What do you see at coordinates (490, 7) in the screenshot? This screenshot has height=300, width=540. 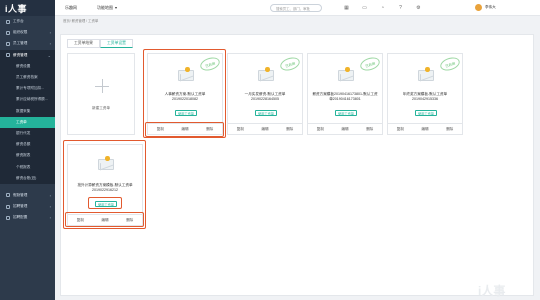 I see `user-name: 李伟大` at bounding box center [490, 7].